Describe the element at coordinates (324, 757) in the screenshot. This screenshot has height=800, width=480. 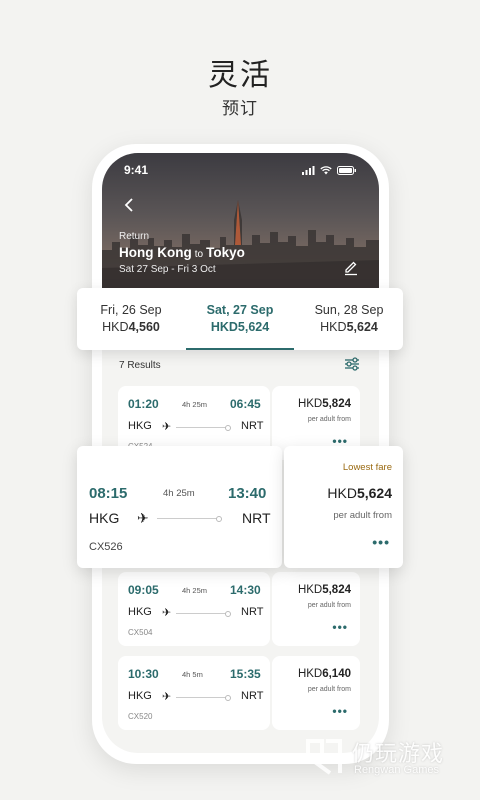
I see `watermark-logo-icon` at that location.